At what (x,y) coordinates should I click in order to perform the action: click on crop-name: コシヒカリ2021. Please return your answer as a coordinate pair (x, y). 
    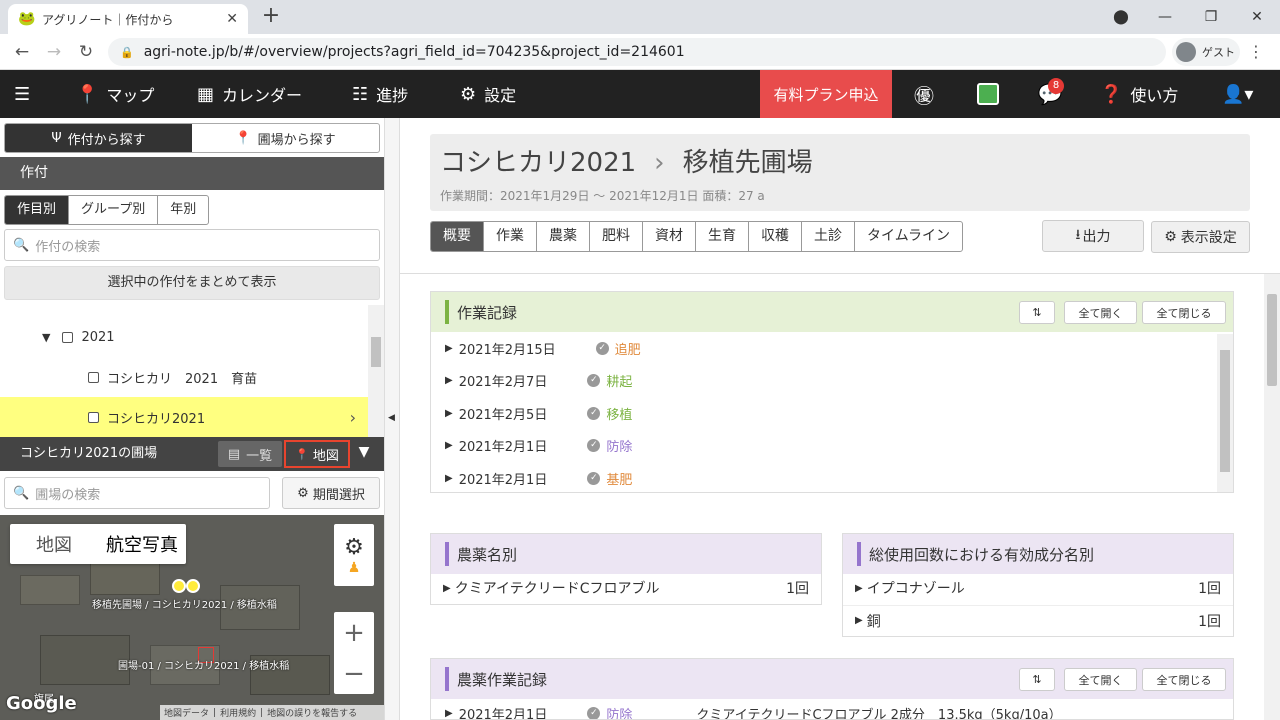
    Looking at the image, I should click on (538, 163).